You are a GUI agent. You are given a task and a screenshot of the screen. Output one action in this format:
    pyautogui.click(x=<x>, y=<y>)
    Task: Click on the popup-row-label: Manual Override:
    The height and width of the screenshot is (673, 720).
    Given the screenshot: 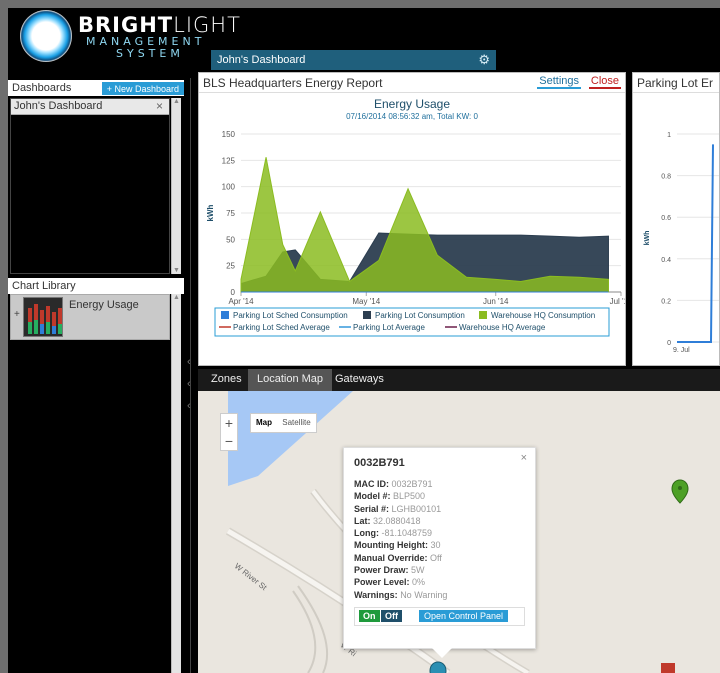 What is the action you would take?
    pyautogui.click(x=391, y=557)
    